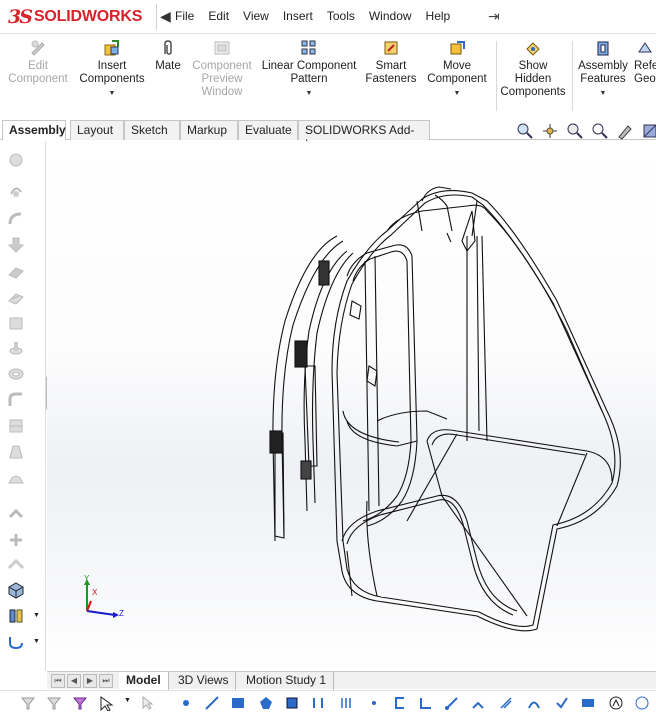  What do you see at coordinates (478, 703) in the screenshot?
I see `chain-icon` at bounding box center [478, 703].